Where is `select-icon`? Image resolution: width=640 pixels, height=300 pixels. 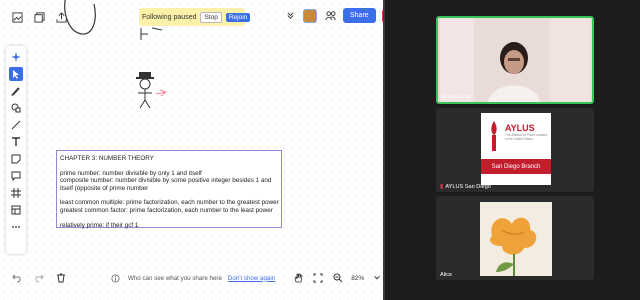
select-icon is located at coordinates (16, 74).